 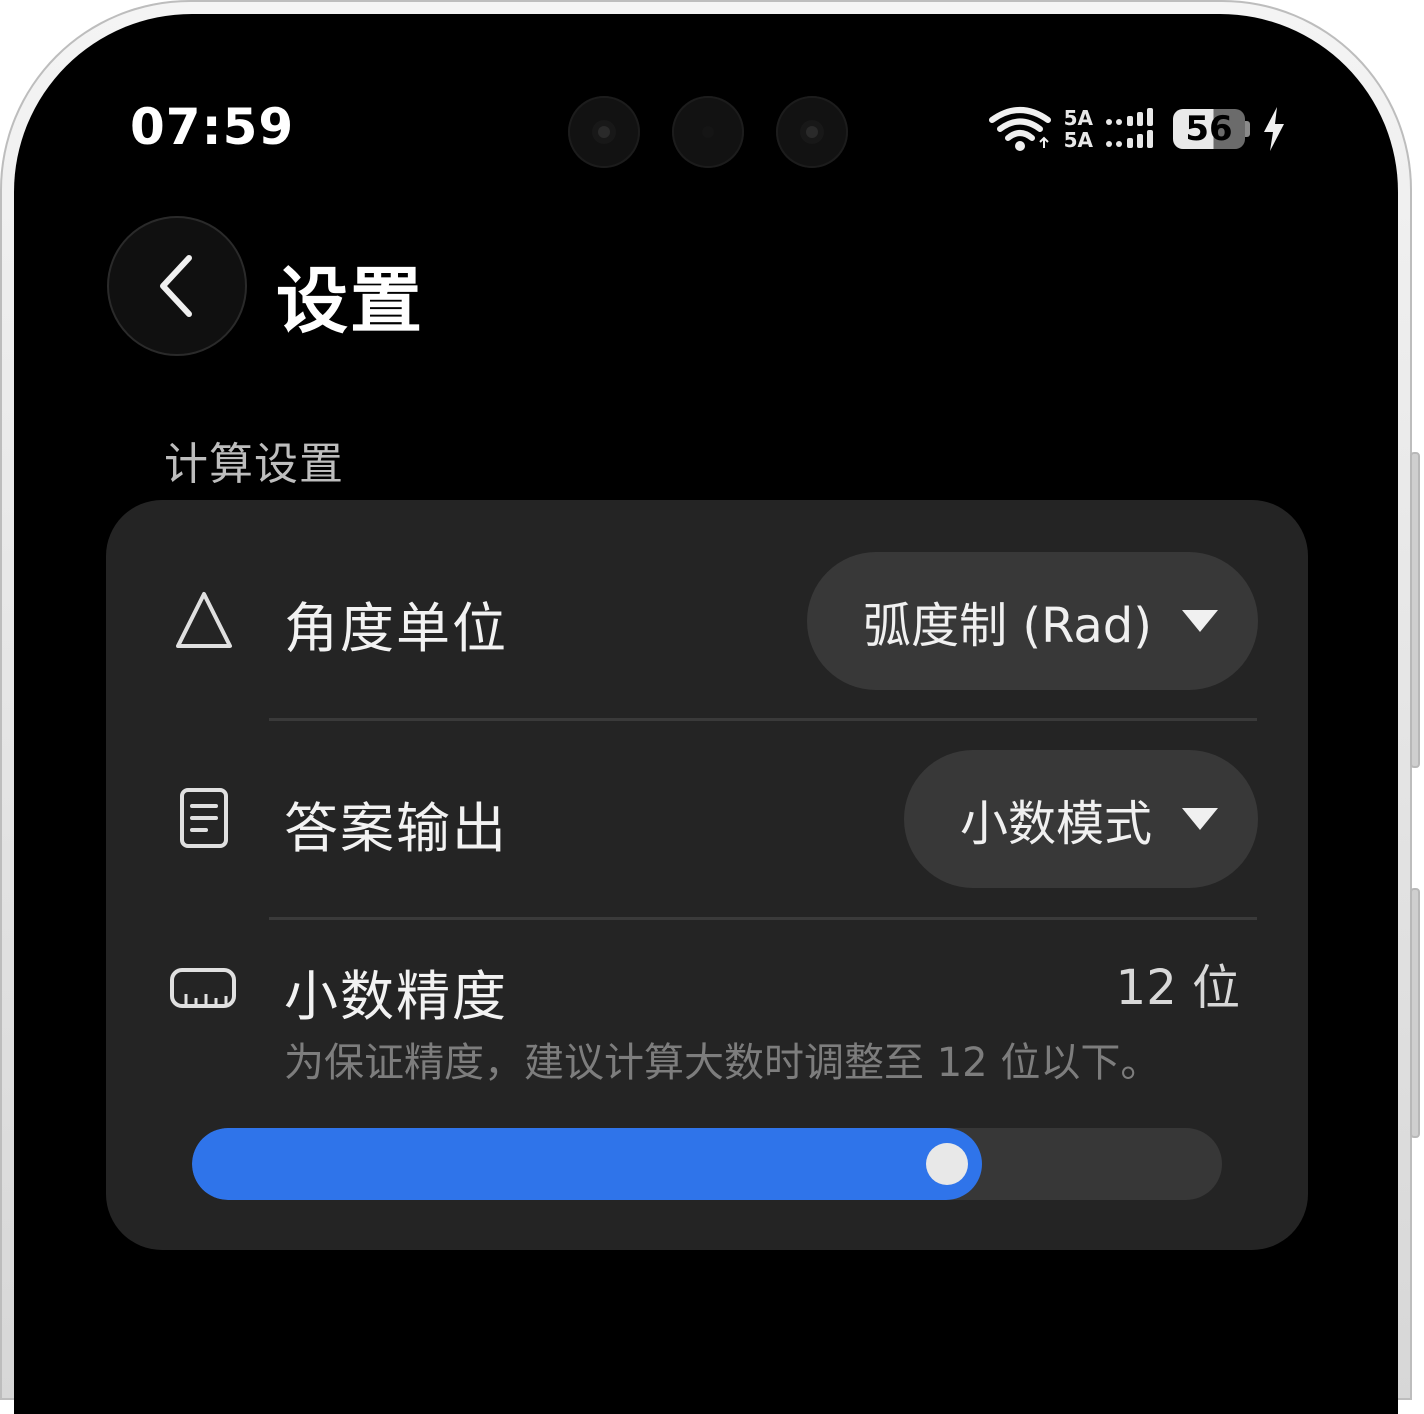 I want to click on battery-icon: 56, so click(x=1209, y=129).